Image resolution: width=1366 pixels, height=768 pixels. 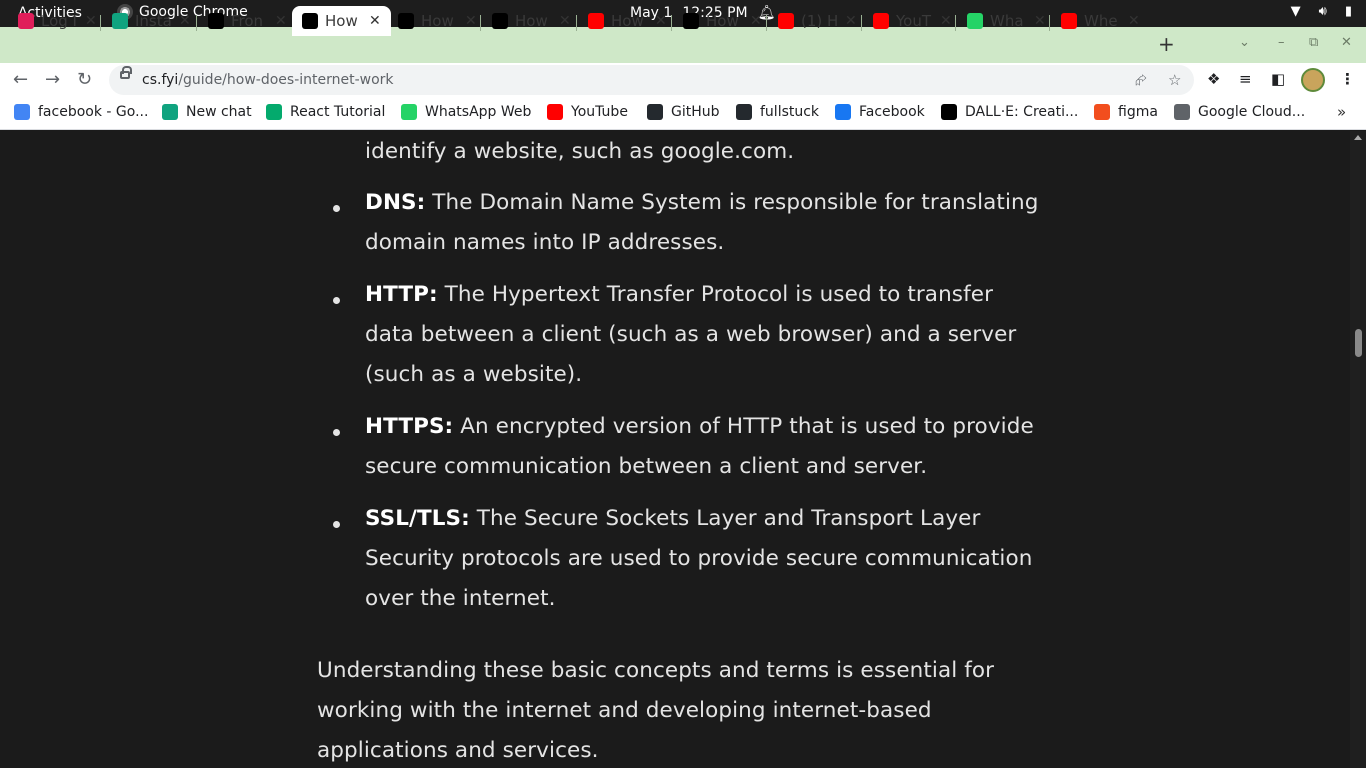 I want to click on more-bookmarks-icon: », so click(x=1341, y=112).